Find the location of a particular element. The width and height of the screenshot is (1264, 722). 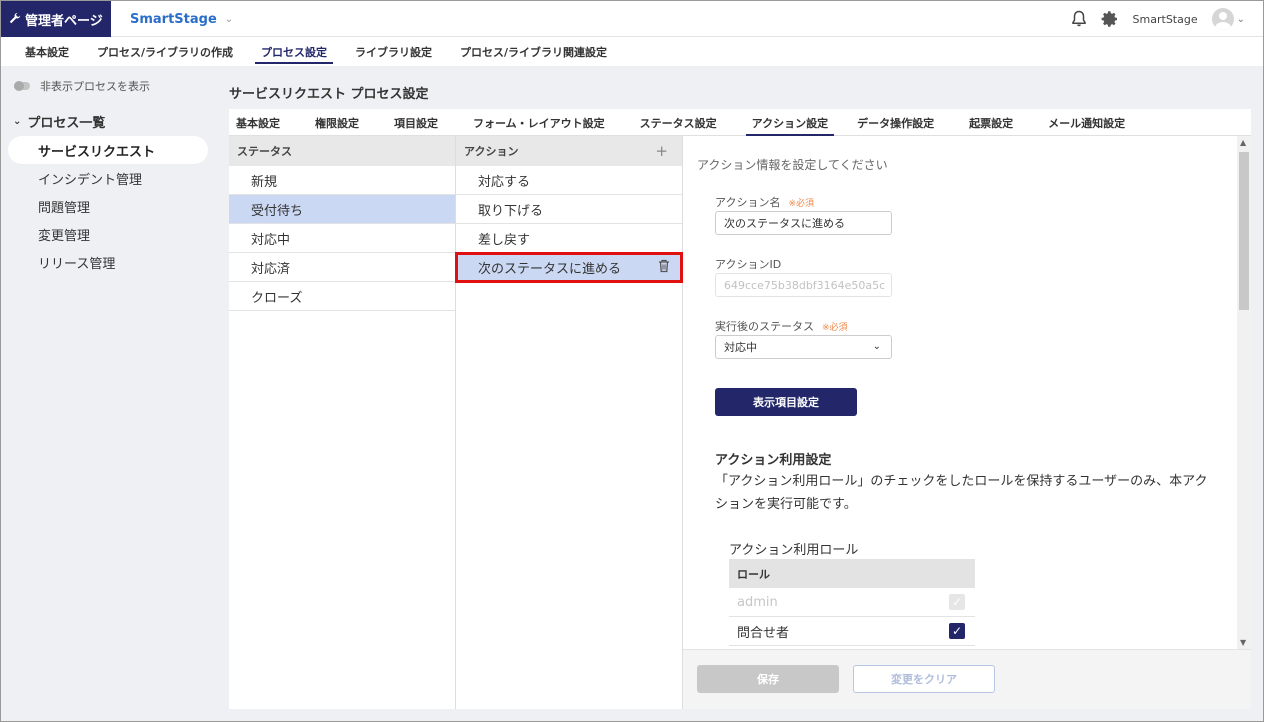

next-status-label: 実行後のステータス ※必須 is located at coordinates (781, 326).